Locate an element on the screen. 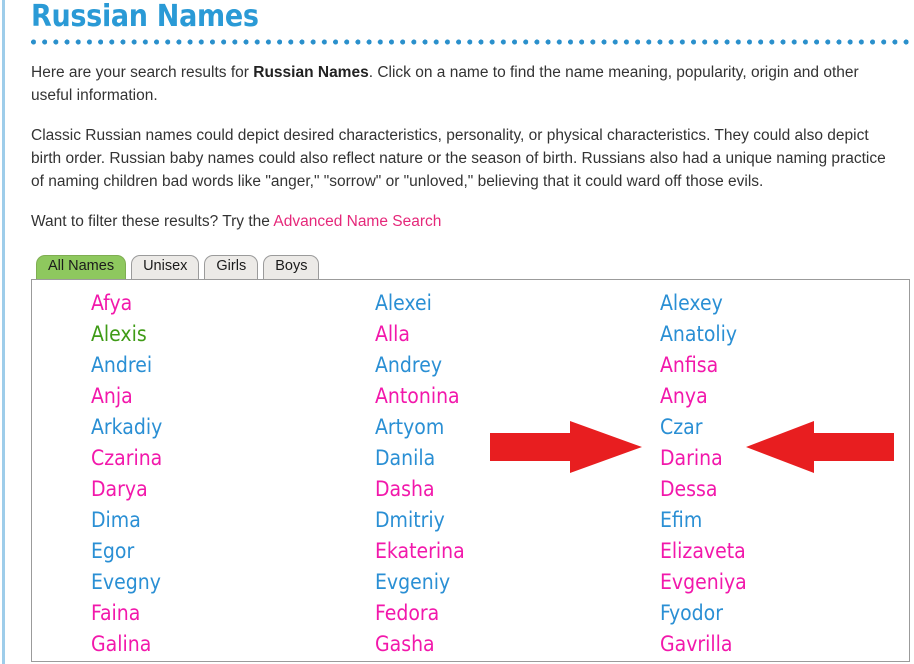 The height and width of the screenshot is (664, 914). name-link: Egor is located at coordinates (126, 551).